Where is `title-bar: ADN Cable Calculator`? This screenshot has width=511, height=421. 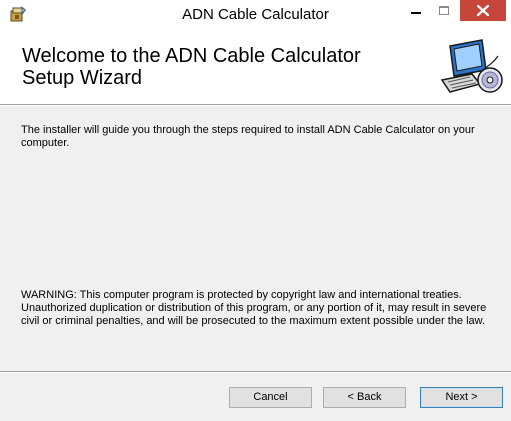
title-bar: ADN Cable Calculator is located at coordinates (255, 15).